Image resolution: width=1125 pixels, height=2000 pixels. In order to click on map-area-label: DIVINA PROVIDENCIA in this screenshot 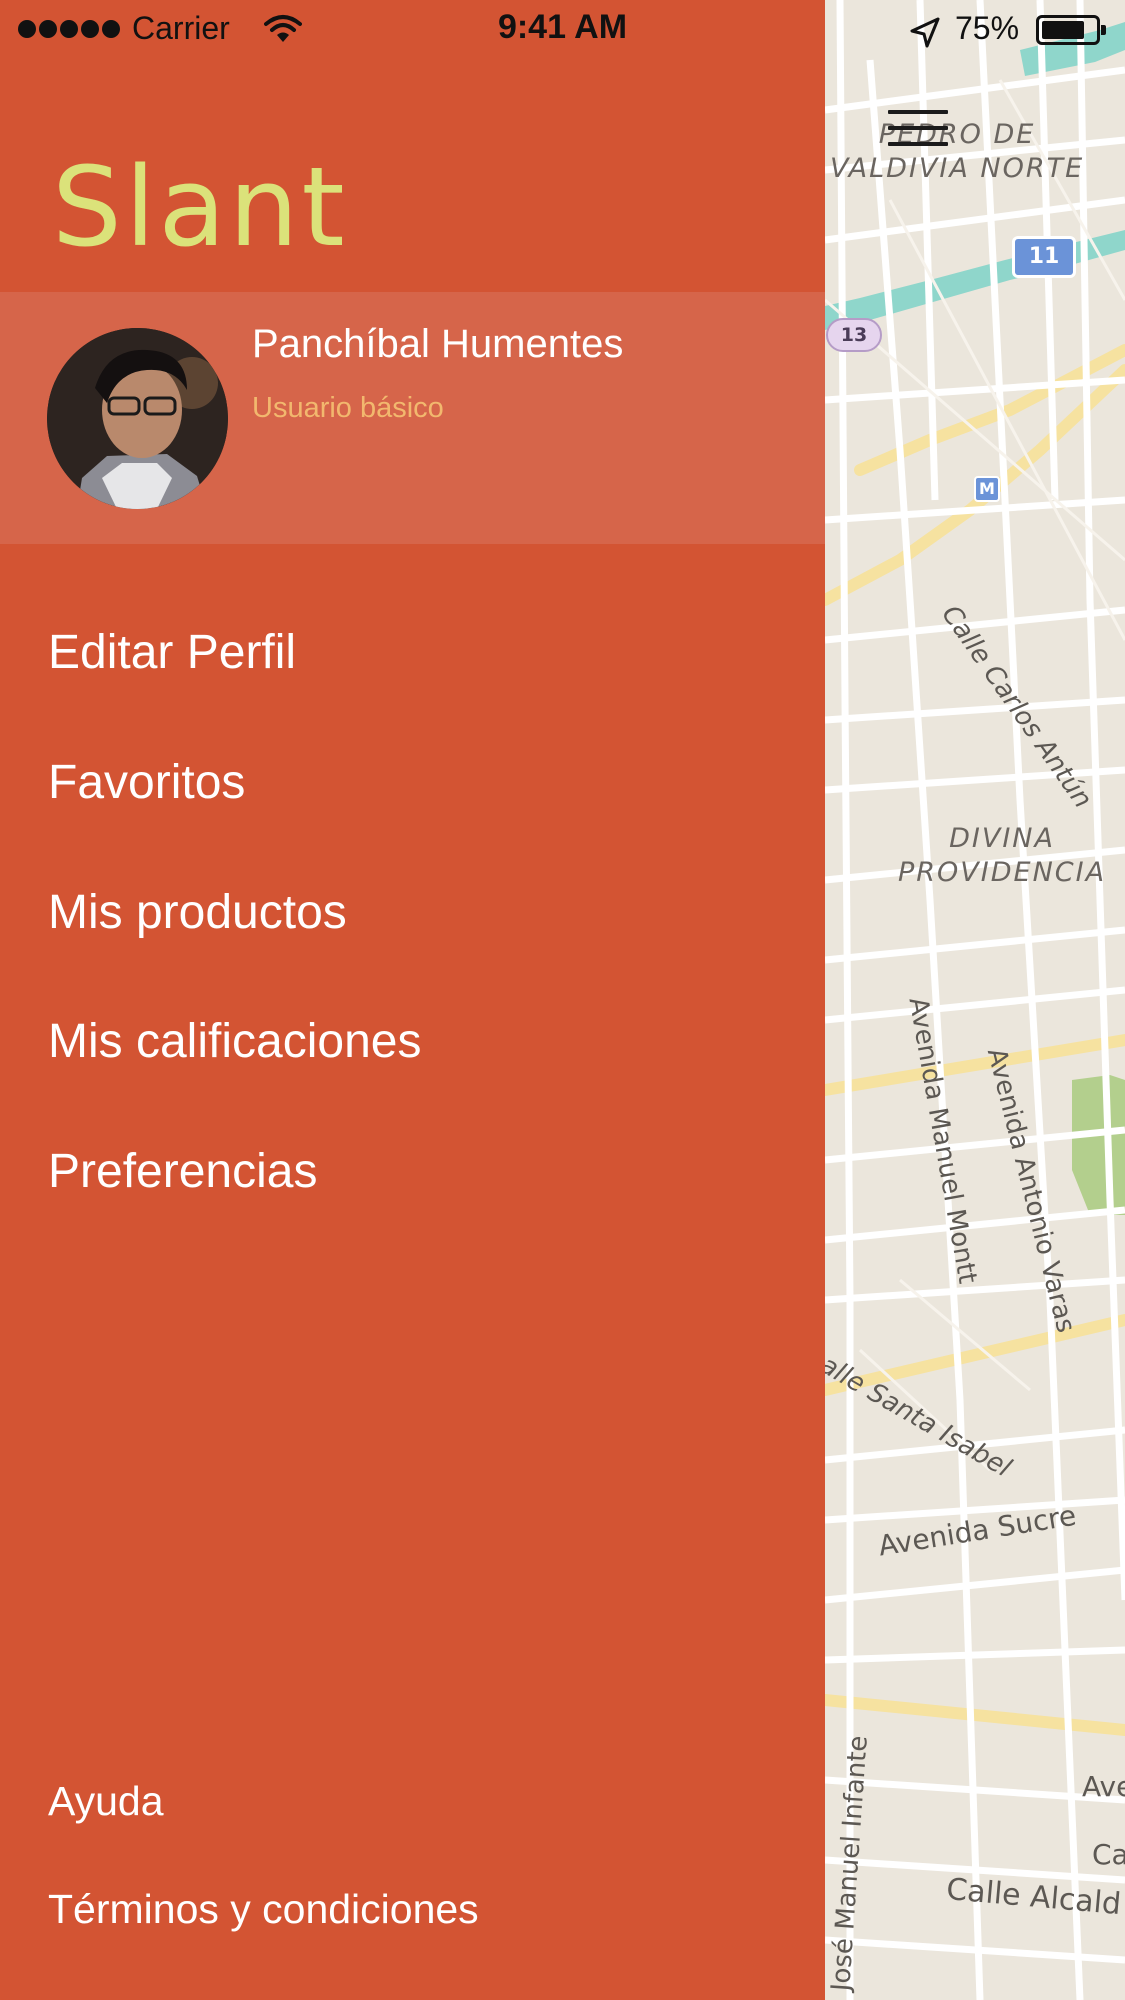, I will do `click(1002, 855)`.